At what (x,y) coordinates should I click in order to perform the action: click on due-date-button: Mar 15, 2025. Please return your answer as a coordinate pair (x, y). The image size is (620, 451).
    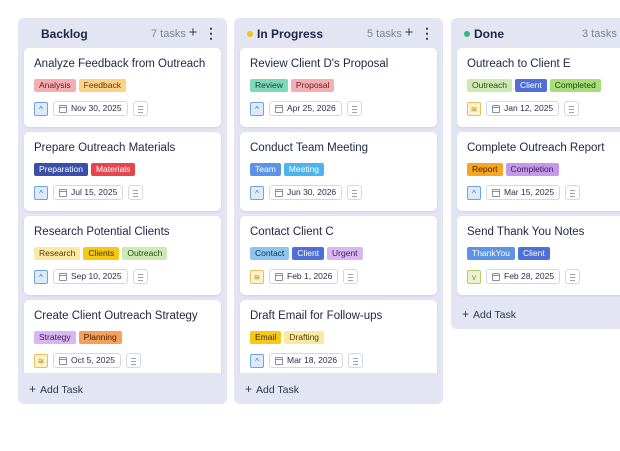
    Looking at the image, I should click on (523, 192).